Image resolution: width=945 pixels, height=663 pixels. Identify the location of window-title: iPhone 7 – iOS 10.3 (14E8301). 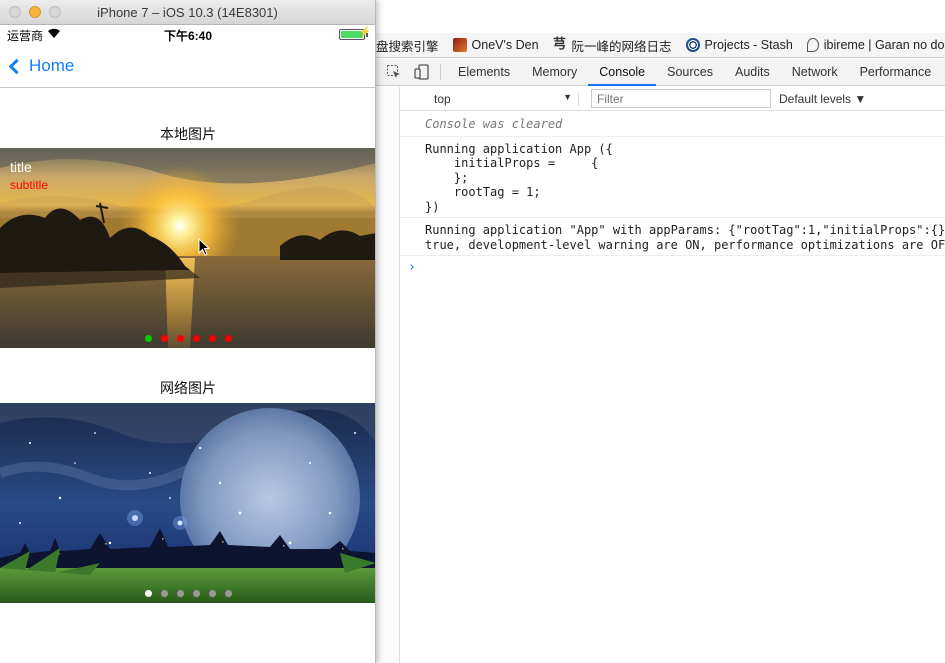
(187, 12).